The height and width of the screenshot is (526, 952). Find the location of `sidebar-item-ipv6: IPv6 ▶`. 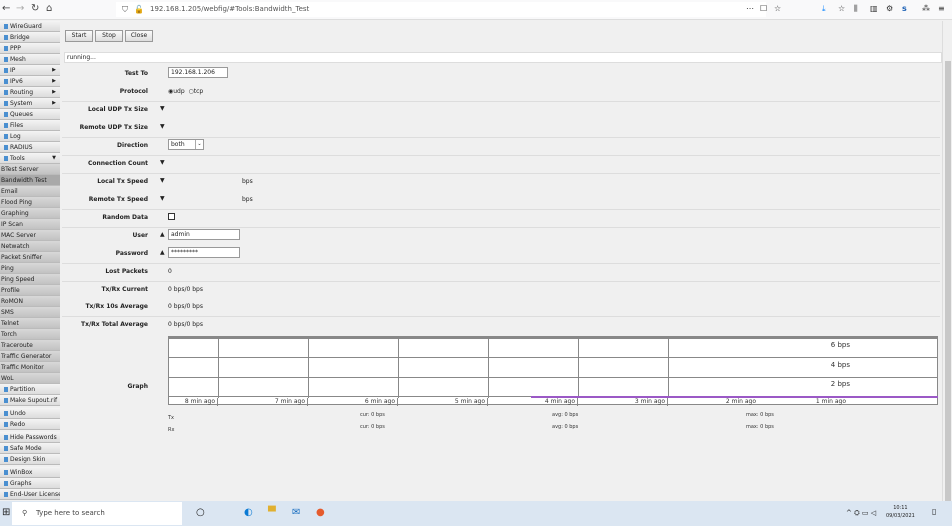

sidebar-item-ipv6: IPv6 ▶ is located at coordinates (30, 81).